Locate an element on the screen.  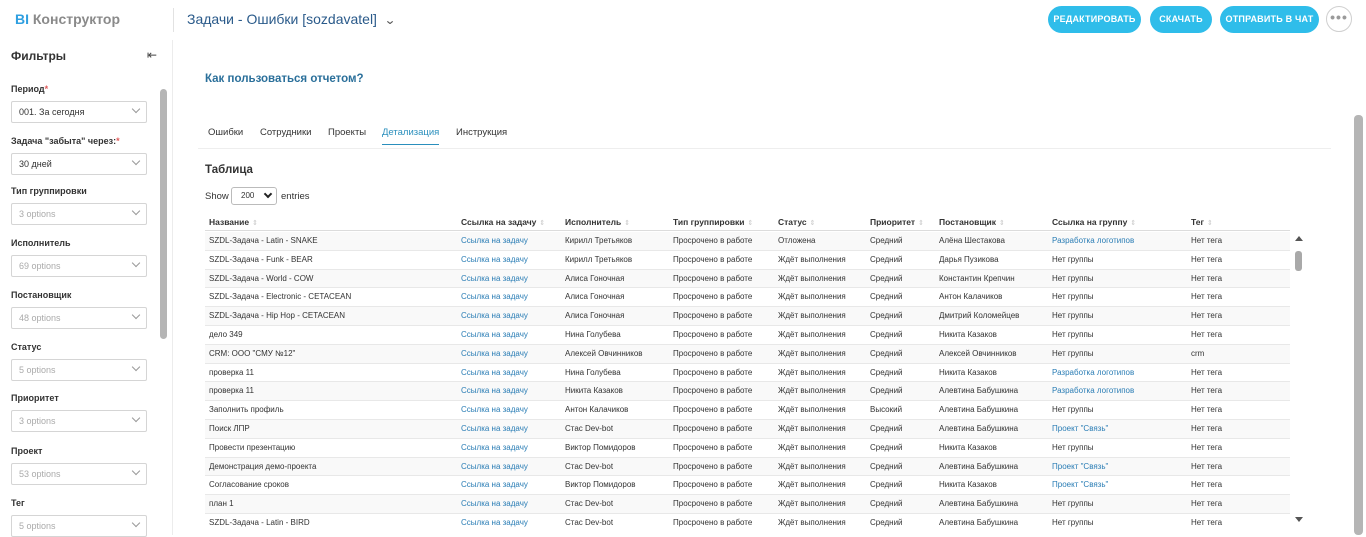
header-col-name: Название ⇕ is located at coordinates (233, 222).